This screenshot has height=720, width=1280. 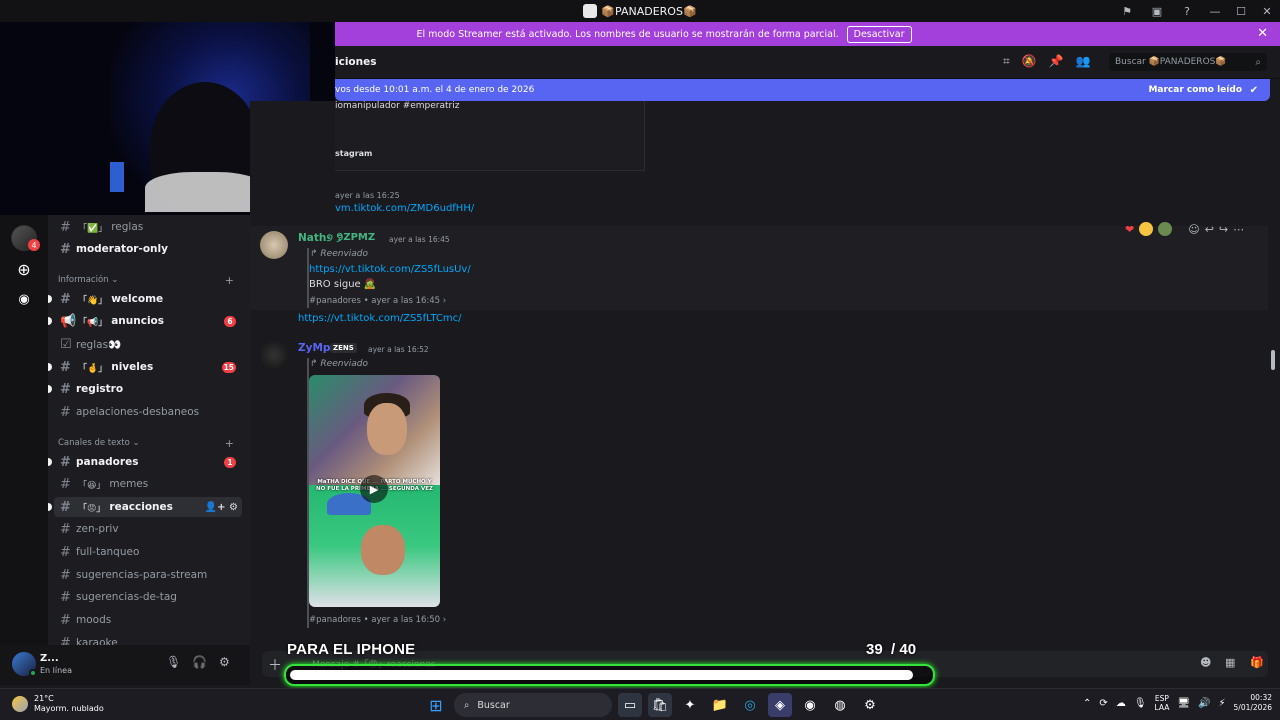 I want to click on tray-app-icon: ⟳, so click(x=1103, y=703).